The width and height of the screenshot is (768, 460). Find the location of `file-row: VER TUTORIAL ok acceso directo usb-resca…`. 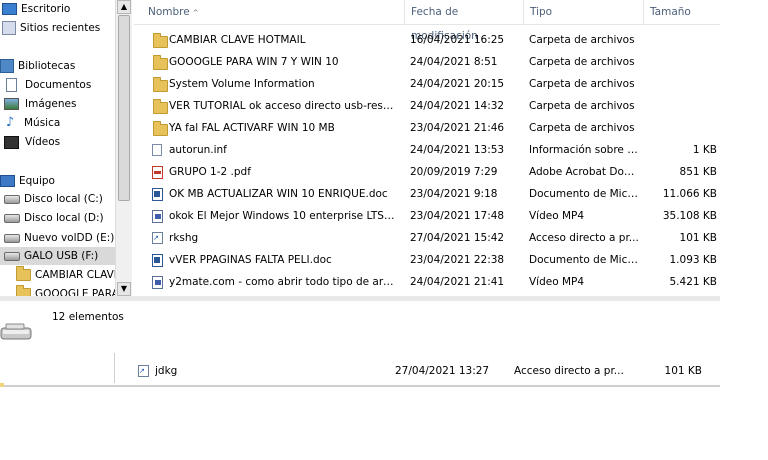

file-row: VER TUTORIAL ok acceso directo usb-resca… is located at coordinates (427, 106).